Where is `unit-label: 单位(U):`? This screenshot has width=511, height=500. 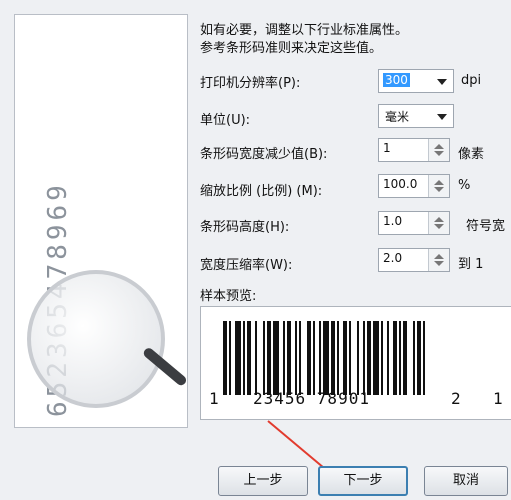
unit-label: 单位(U): is located at coordinates (225, 120).